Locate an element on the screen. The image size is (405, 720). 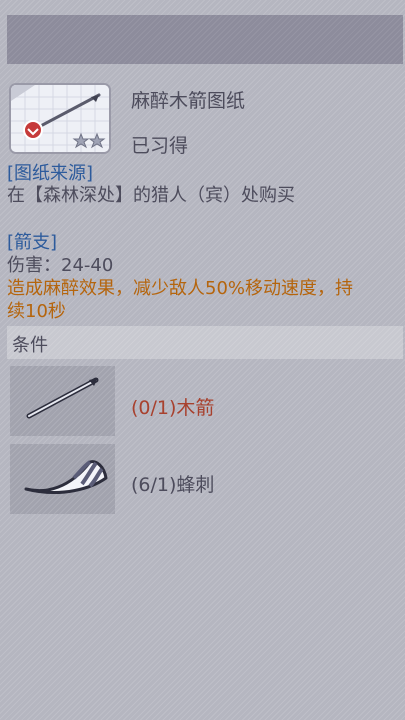
conditions-label: 条件 is located at coordinates (30, 345).